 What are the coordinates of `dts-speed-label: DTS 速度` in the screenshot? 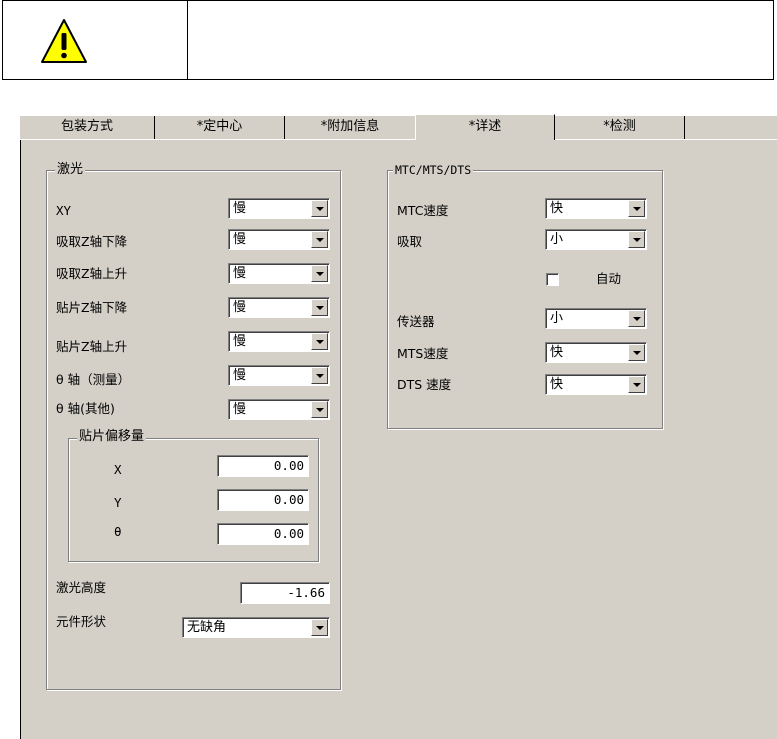 It's located at (424, 384).